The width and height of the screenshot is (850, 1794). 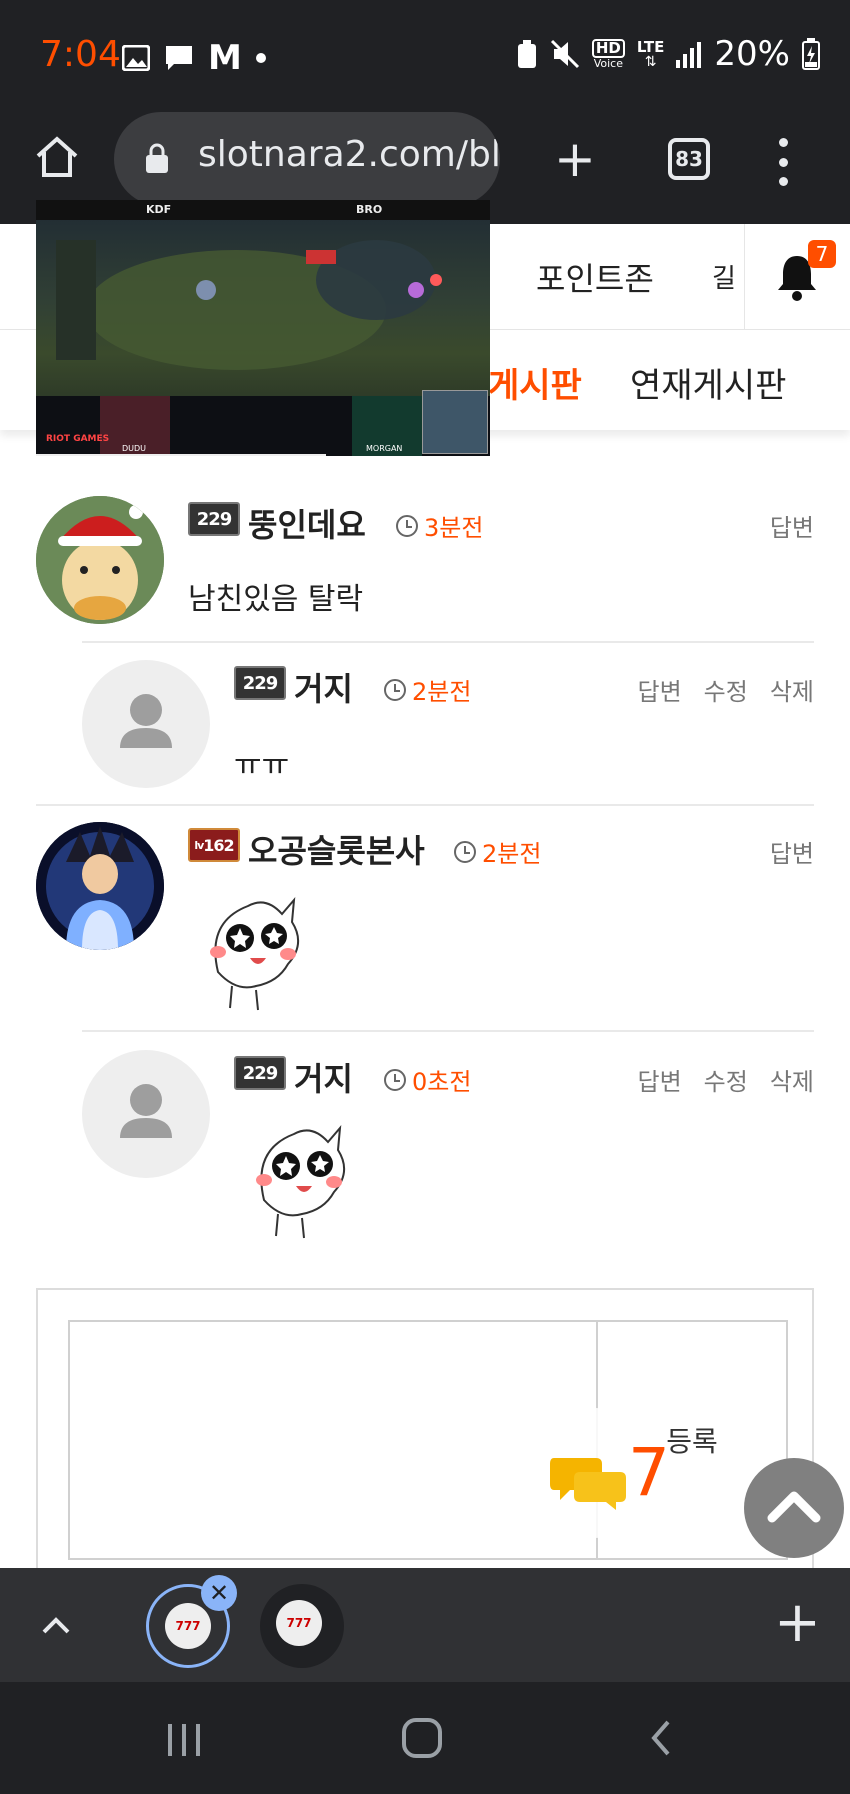 I want to click on message-icon, so click(x=179, y=58).